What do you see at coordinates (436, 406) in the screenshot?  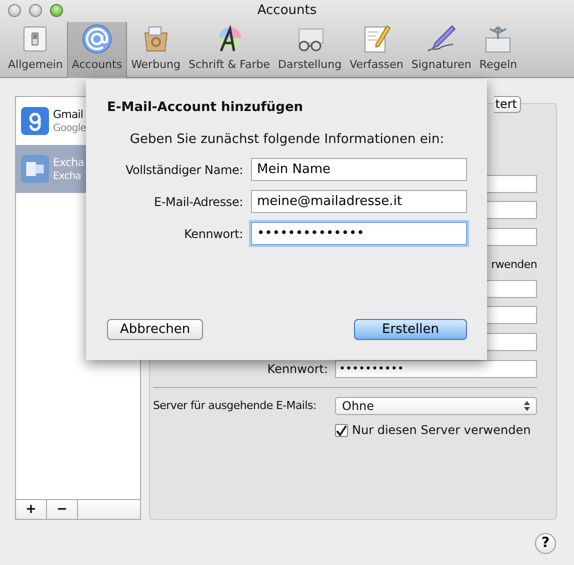 I see `server-dropdown: Ohne` at bounding box center [436, 406].